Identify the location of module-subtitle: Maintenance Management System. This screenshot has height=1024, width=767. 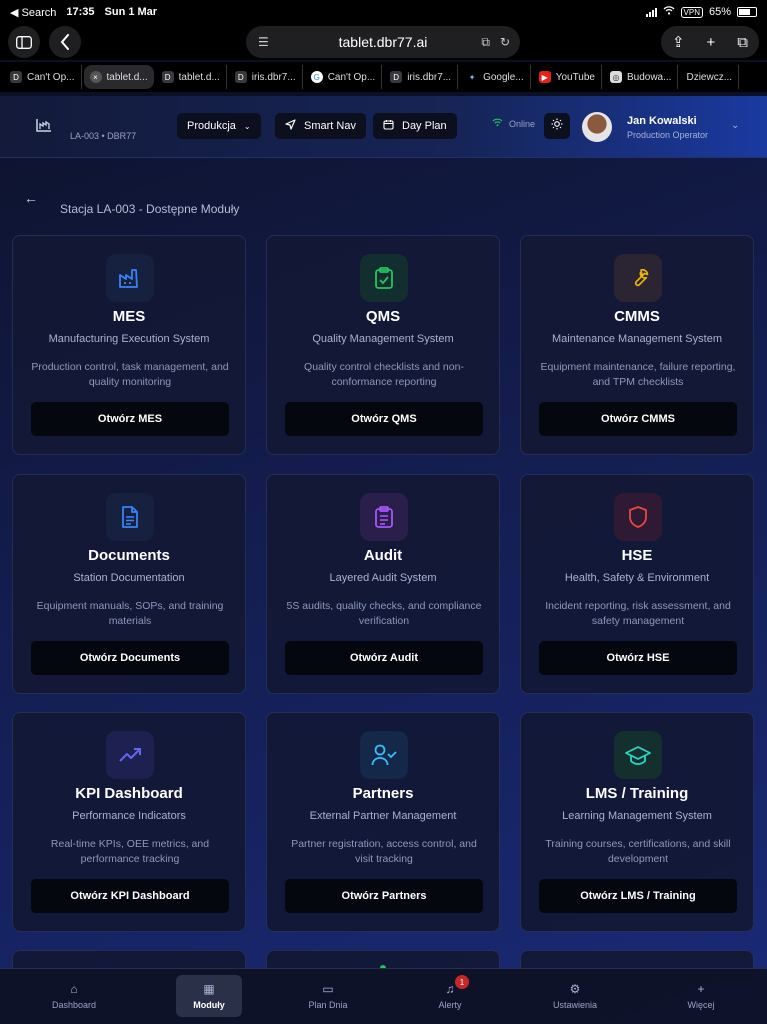
(637, 339).